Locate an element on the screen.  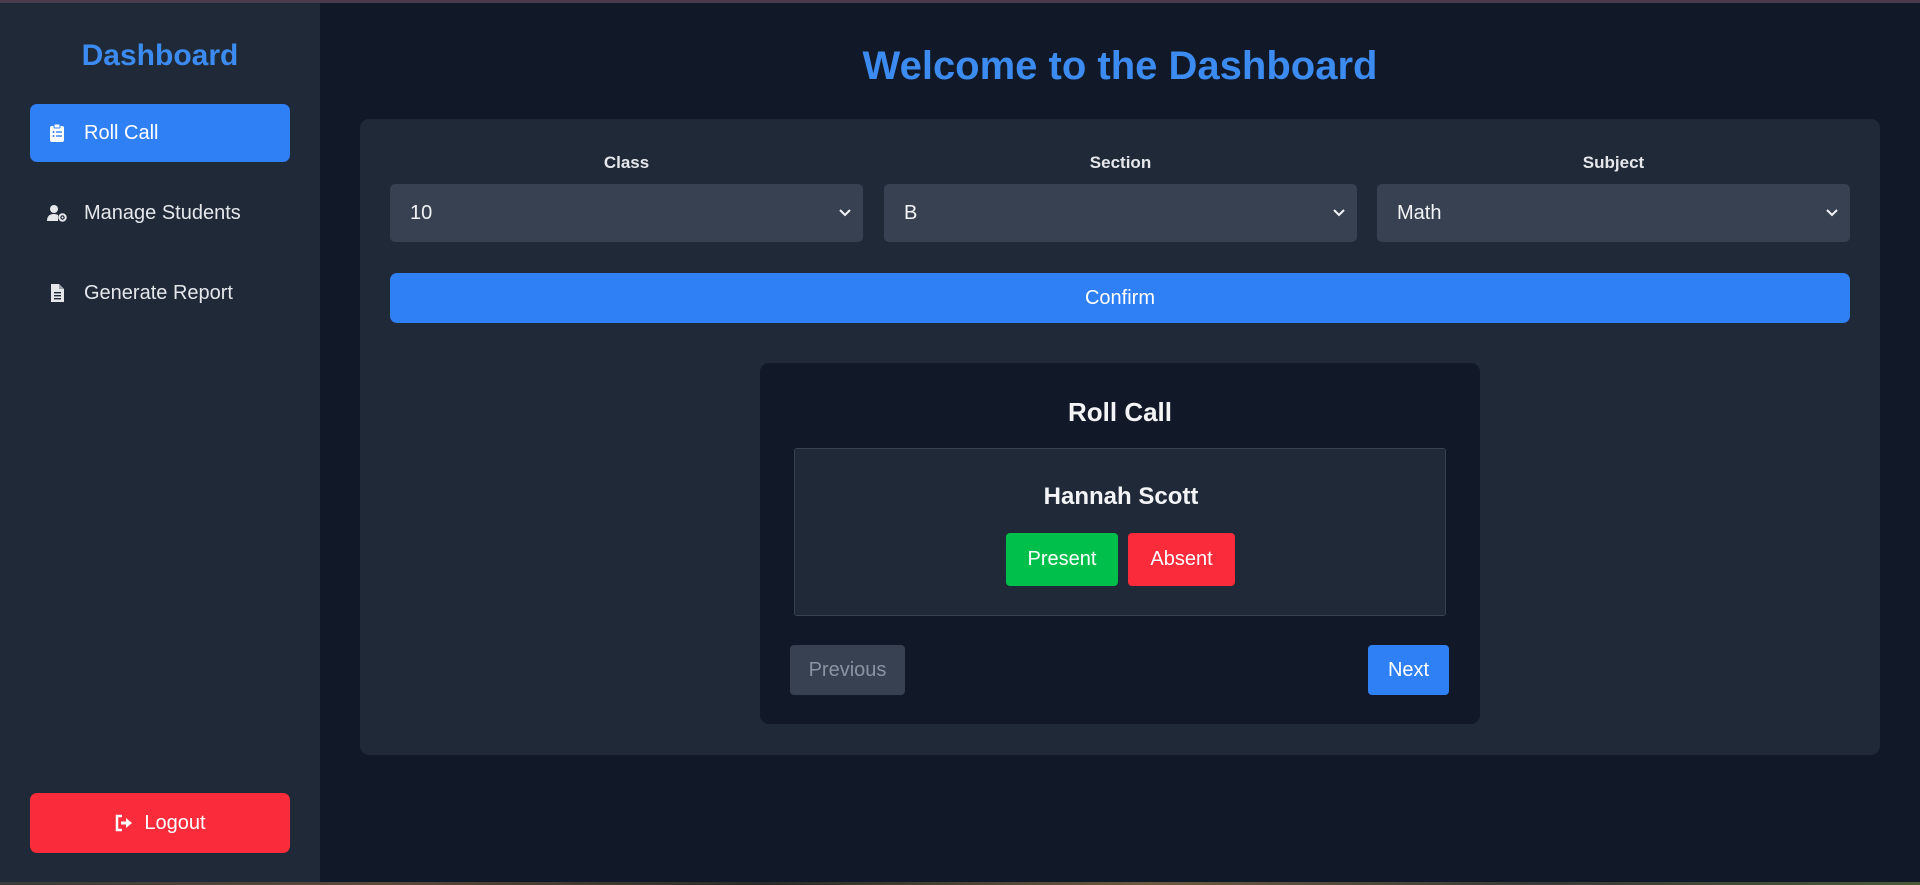
file-lines-icon is located at coordinates (57, 293).